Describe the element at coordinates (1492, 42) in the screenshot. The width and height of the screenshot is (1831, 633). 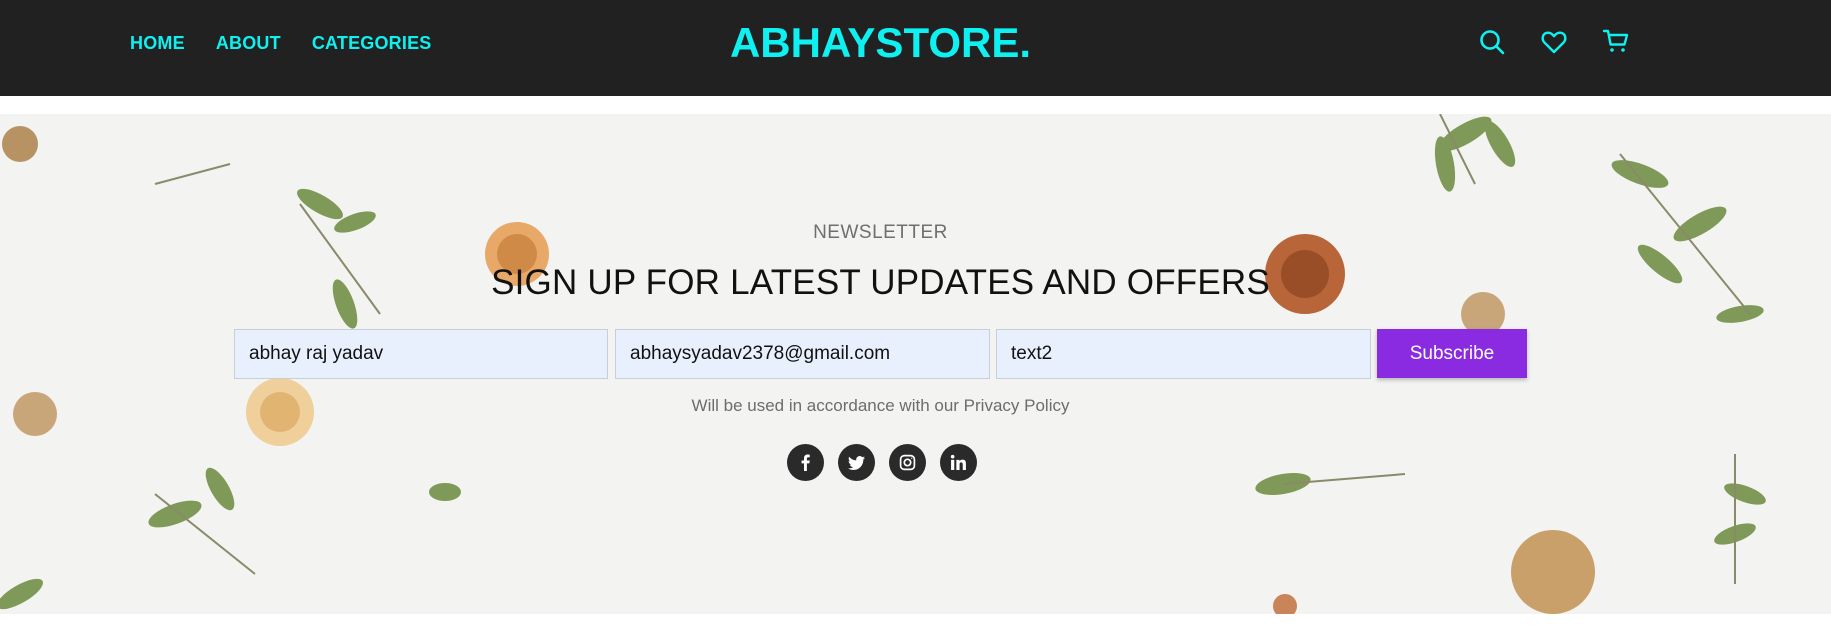
I see `search-icon` at that location.